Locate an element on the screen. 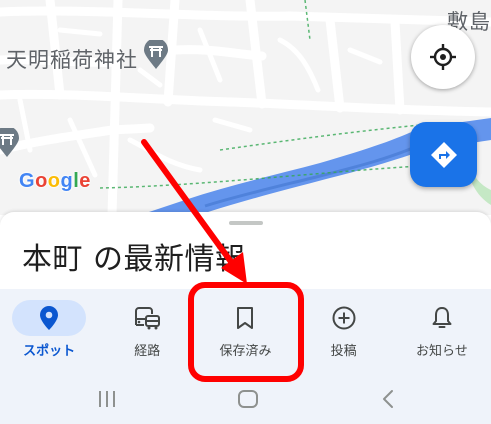 The width and height of the screenshot is (491, 424). back-icon is located at coordinates (388, 399).